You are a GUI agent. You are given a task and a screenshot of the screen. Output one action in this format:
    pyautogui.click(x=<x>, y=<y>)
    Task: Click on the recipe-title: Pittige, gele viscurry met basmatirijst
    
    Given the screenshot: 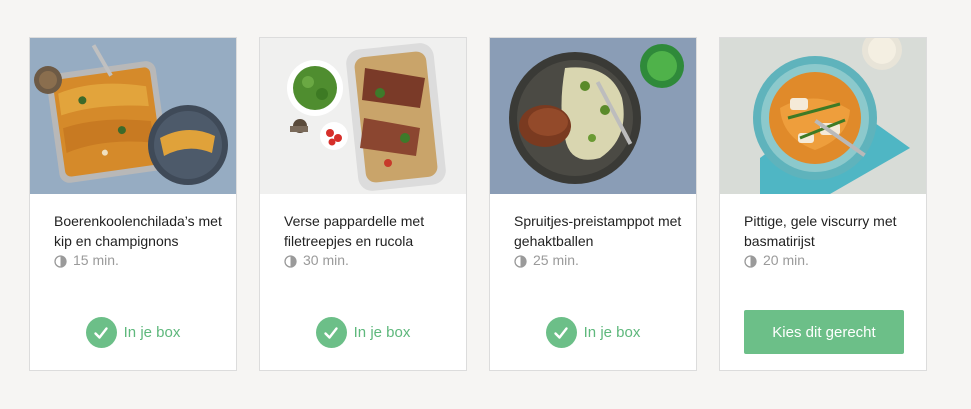 What is the action you would take?
    pyautogui.click(x=820, y=231)
    